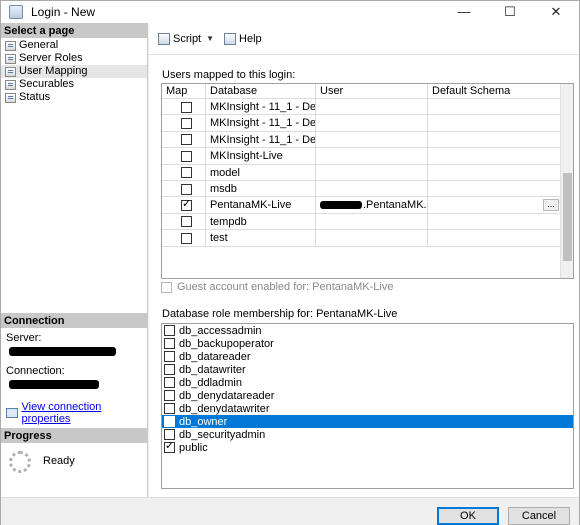 This screenshot has height=525, width=580. What do you see at coordinates (495, 91) in the screenshot?
I see `col-header-default-schema: Default Schema` at bounding box center [495, 91].